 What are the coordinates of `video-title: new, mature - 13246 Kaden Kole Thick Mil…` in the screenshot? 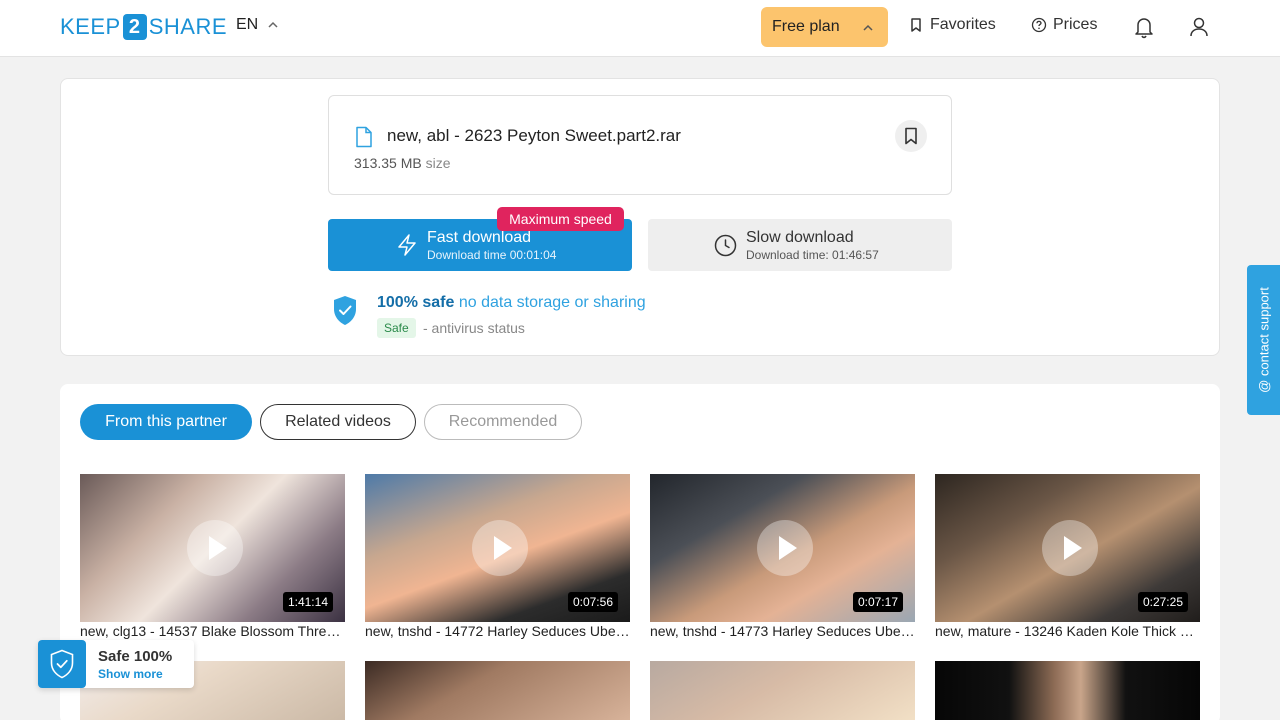 It's located at (1067, 631).